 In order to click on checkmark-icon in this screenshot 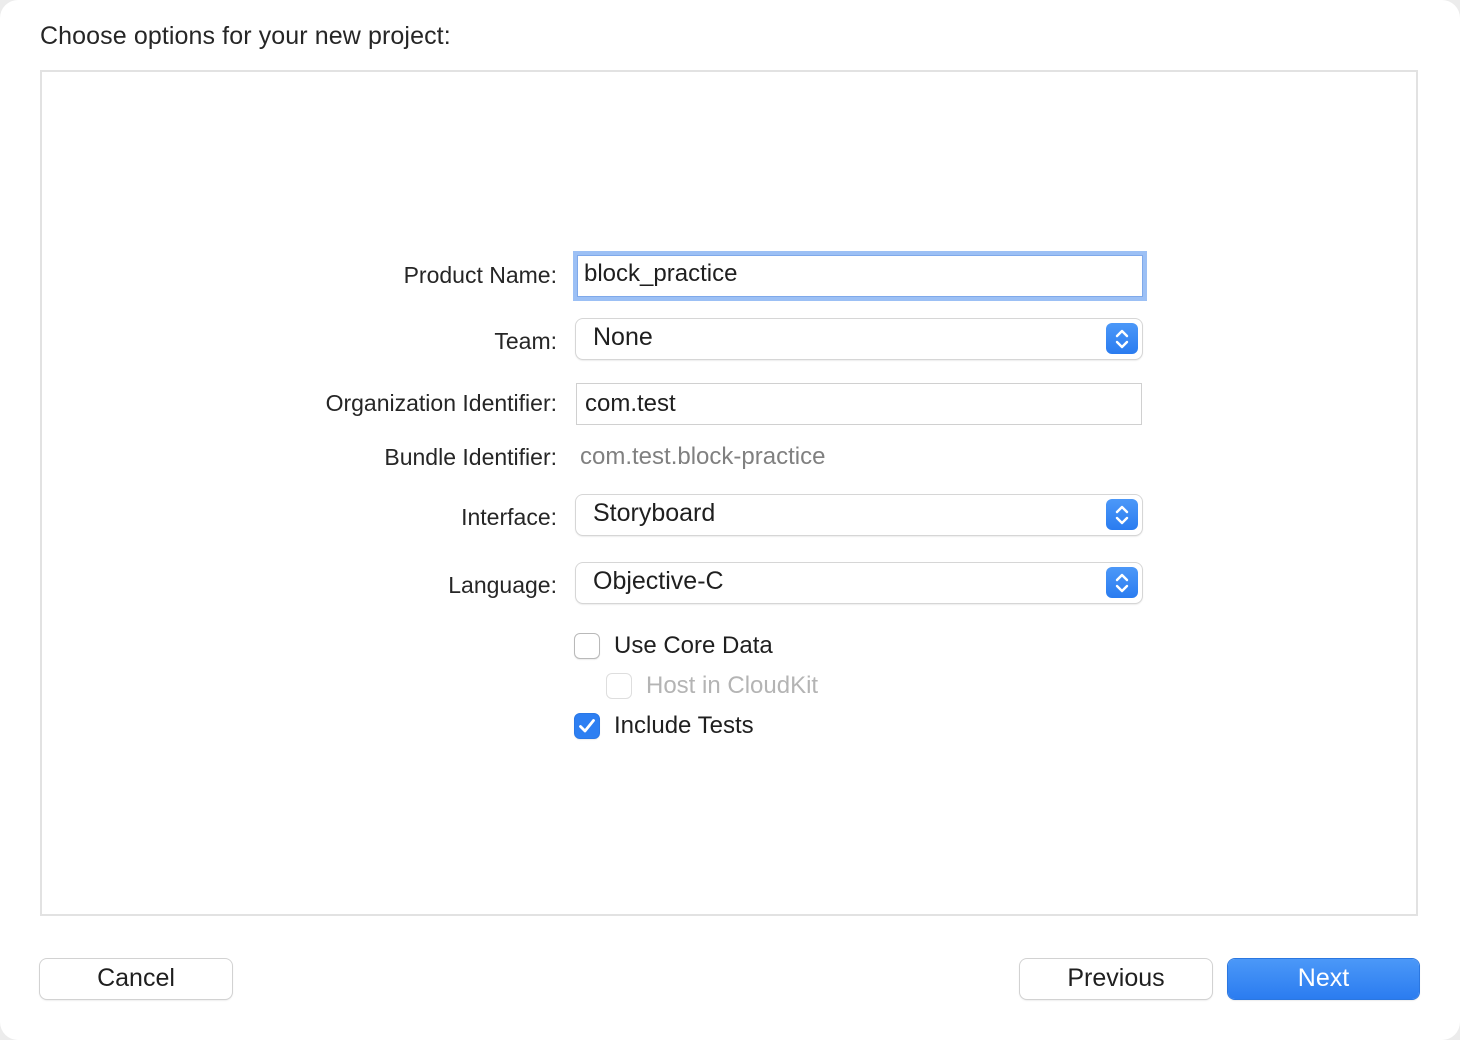, I will do `click(587, 726)`.